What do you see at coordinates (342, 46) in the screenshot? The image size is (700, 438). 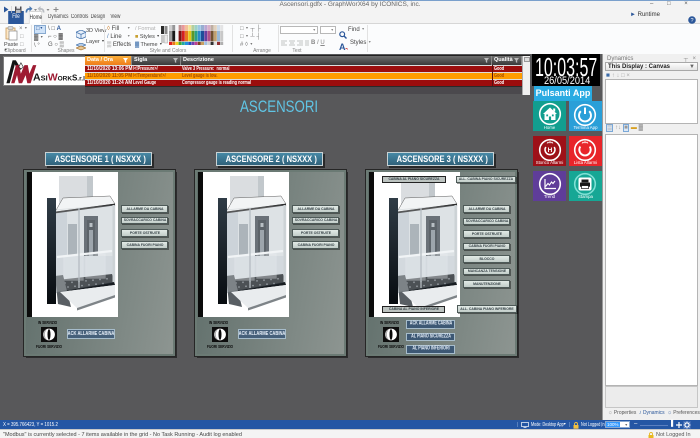 I see `svg-text: A` at bounding box center [342, 46].